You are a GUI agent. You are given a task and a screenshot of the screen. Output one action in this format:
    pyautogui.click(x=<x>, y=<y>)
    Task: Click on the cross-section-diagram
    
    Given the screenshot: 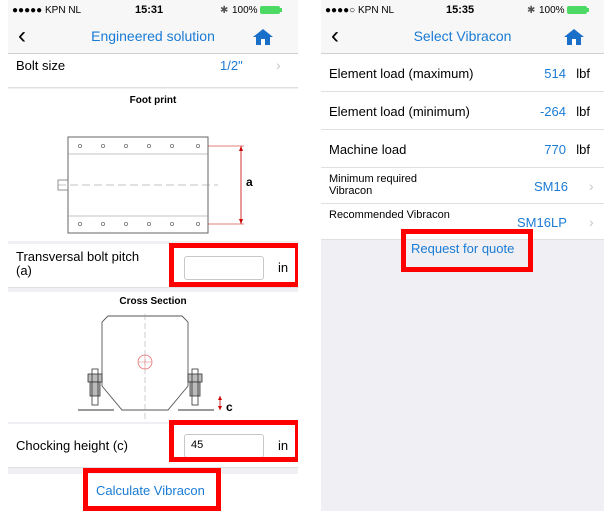 What is the action you would take?
    pyautogui.click(x=150, y=367)
    